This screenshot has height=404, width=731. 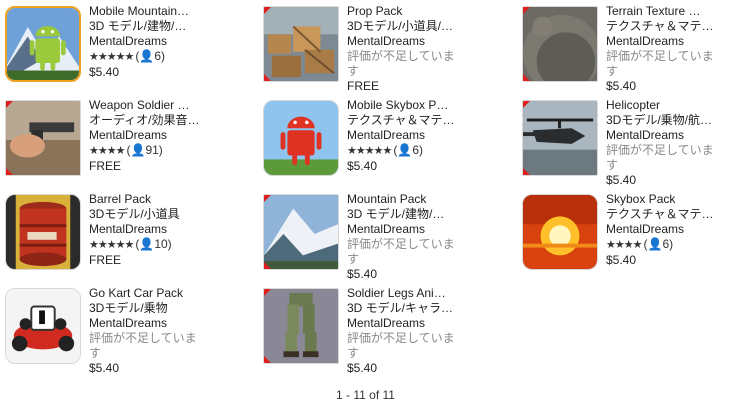 I want to click on asset-category: 3Dモデル/小道具, so click(x=148, y=214).